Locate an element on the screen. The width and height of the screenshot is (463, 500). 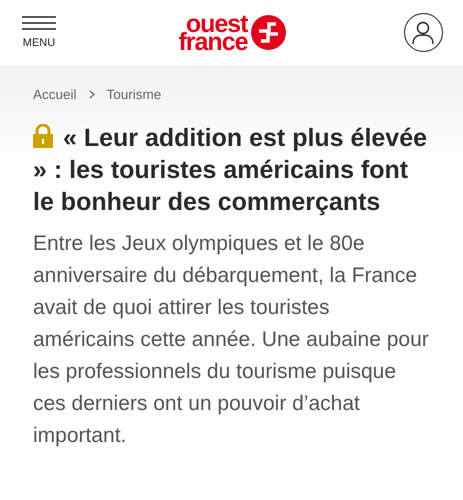
user-icon is located at coordinates (423, 32).